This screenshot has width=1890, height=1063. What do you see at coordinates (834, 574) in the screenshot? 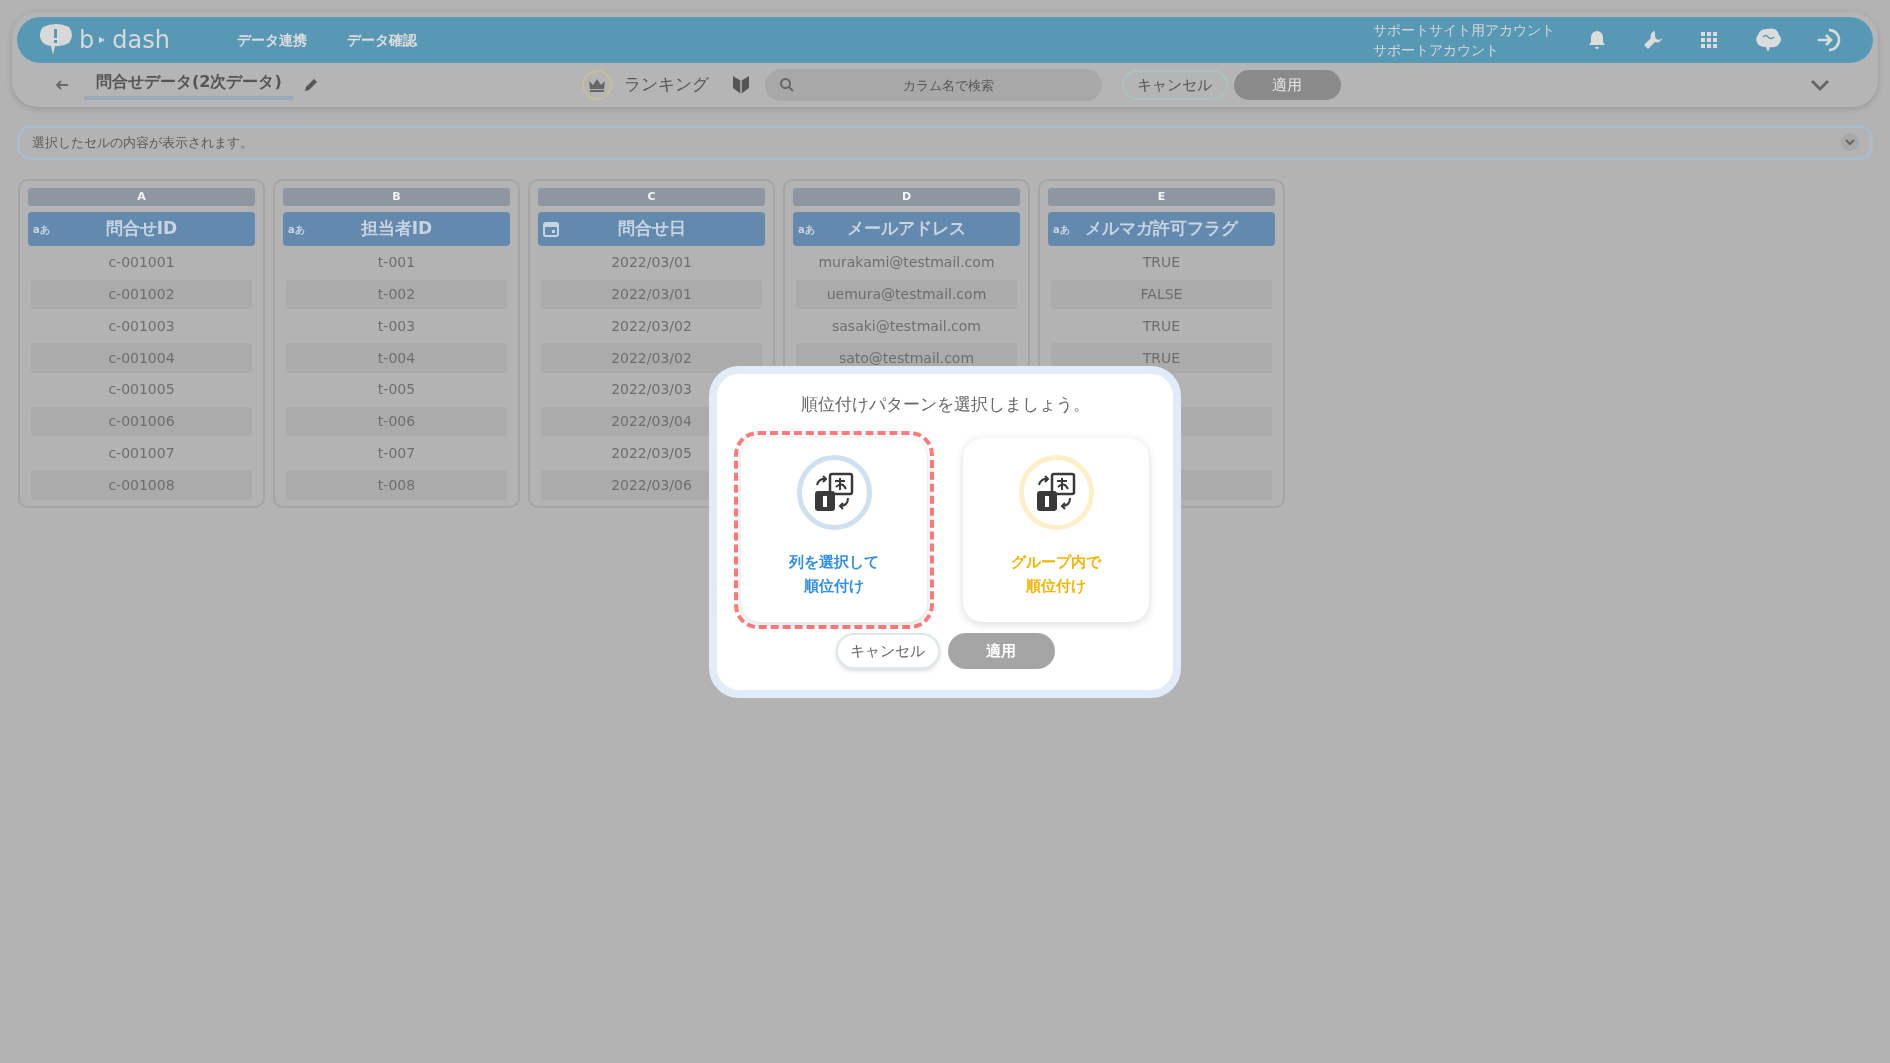
I see `option-label: 列を選択して 順位付け` at bounding box center [834, 574].